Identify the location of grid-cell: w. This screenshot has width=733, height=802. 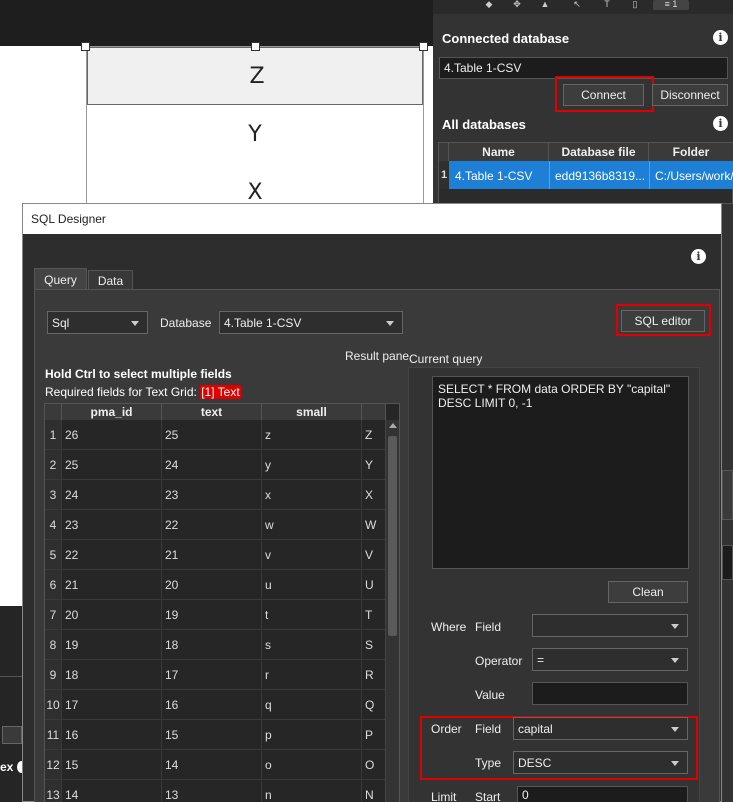
(312, 525).